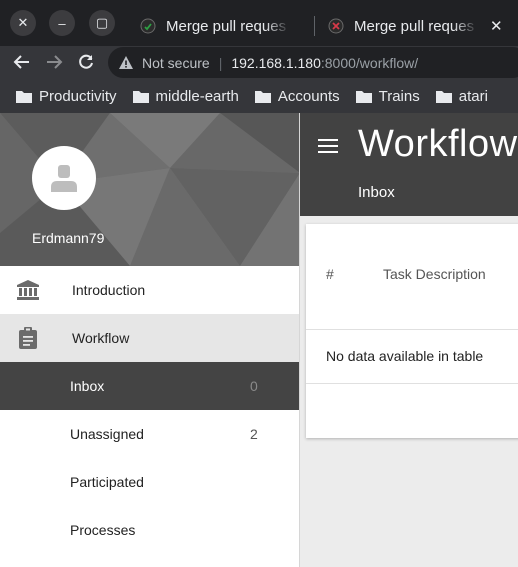 The image size is (518, 567). I want to click on sidebar-item-workflow: Workflow, so click(149, 338).